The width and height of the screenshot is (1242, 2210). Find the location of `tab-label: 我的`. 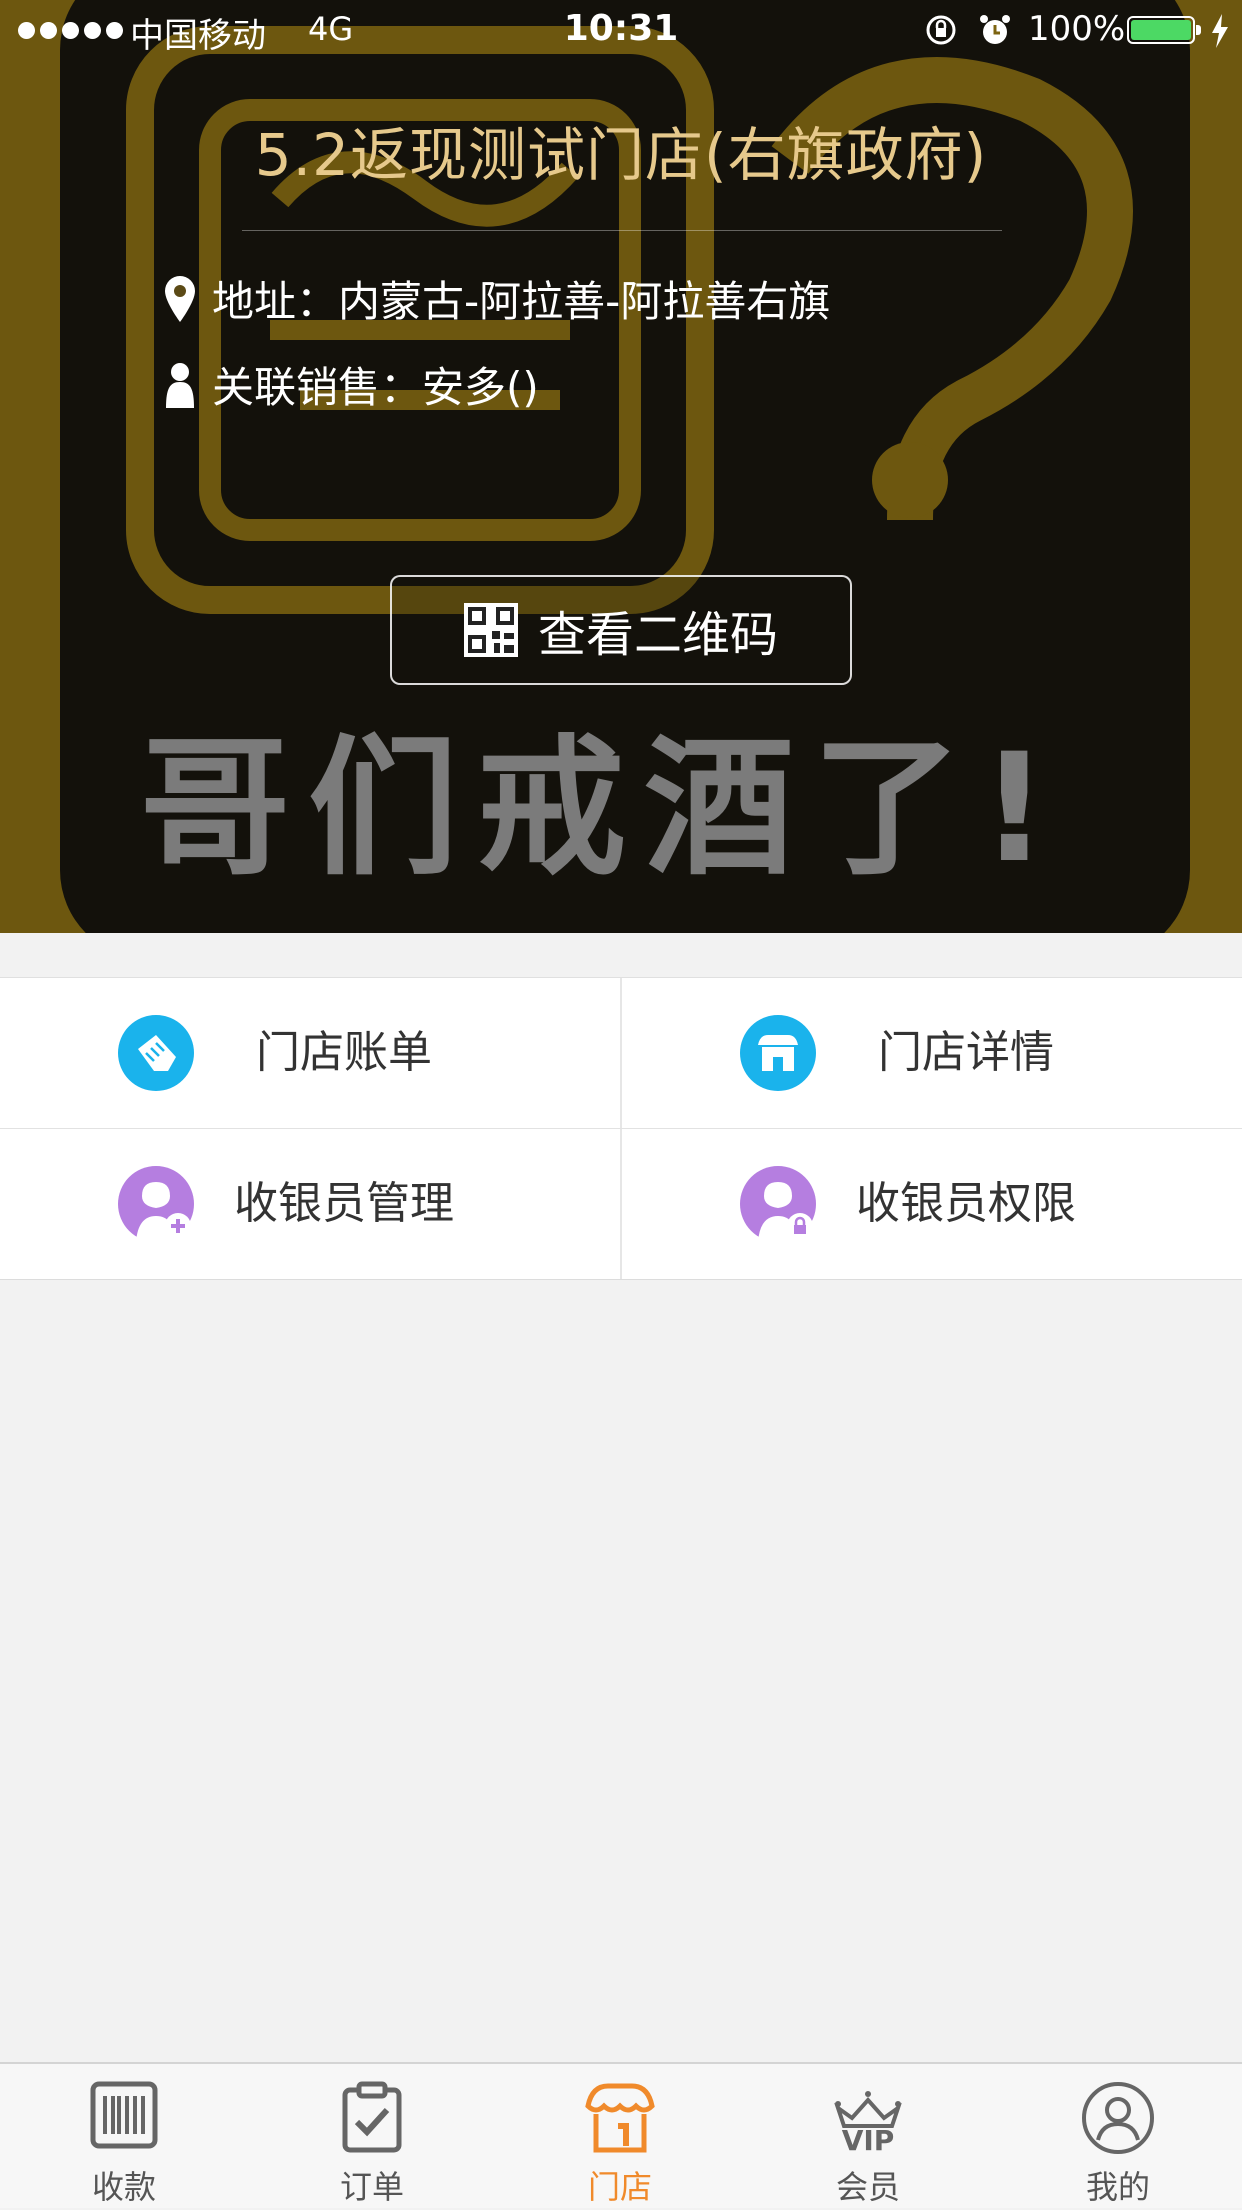

tab-label: 我的 is located at coordinates (1117, 2187).